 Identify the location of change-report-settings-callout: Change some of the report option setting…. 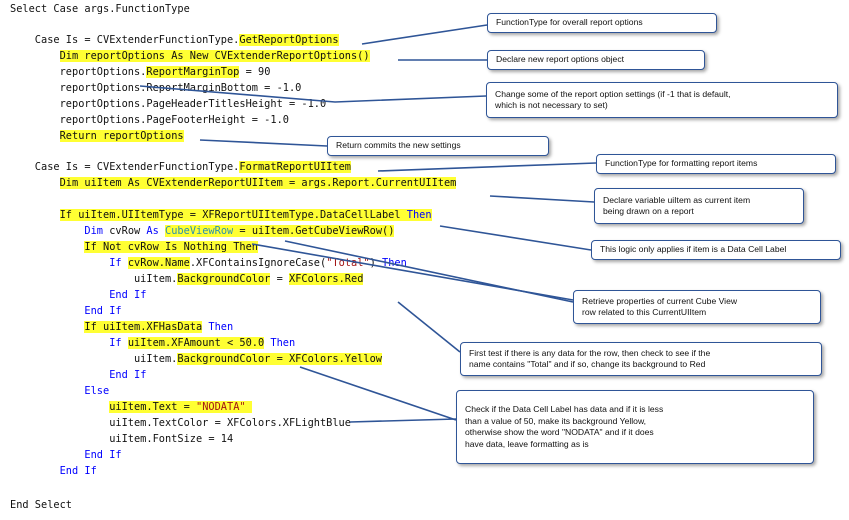
(662, 100).